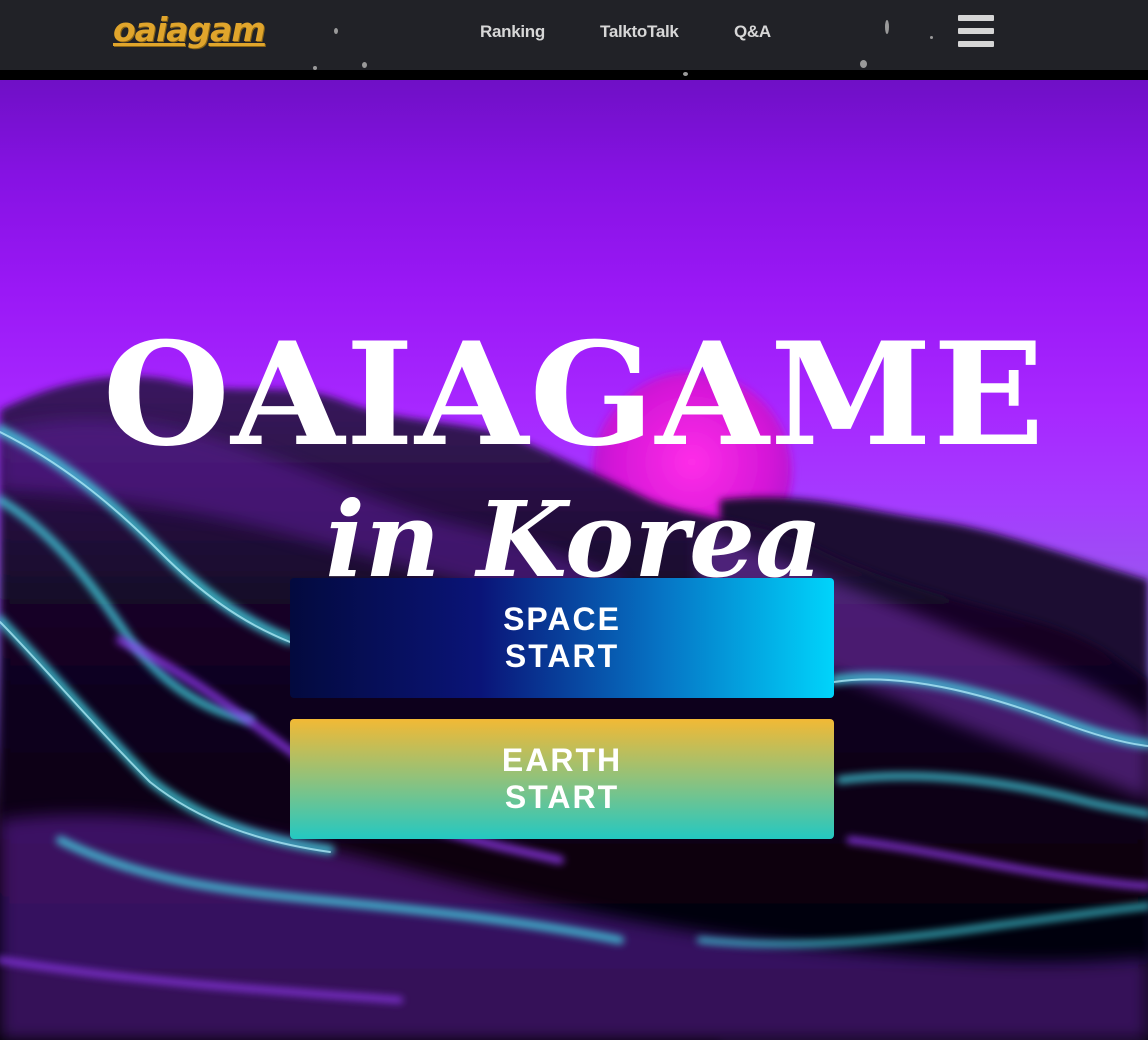 The width and height of the screenshot is (1148, 1040). I want to click on earth-start-label-line1: EARTH, so click(562, 760).